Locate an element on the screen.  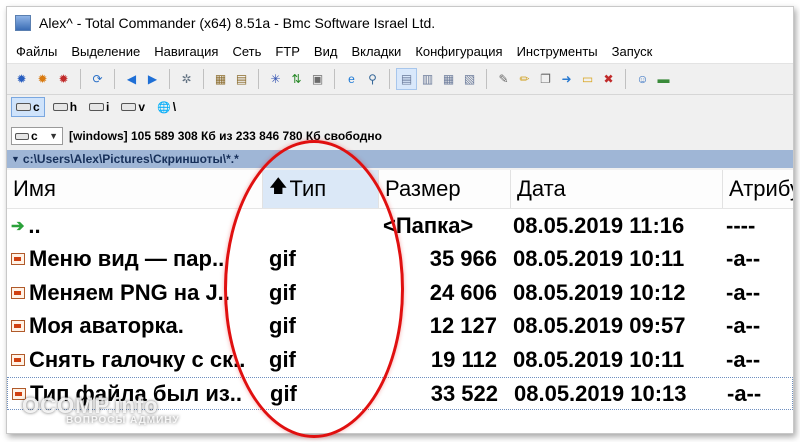
ftp-button: ⚲ is located at coordinates (372, 79).